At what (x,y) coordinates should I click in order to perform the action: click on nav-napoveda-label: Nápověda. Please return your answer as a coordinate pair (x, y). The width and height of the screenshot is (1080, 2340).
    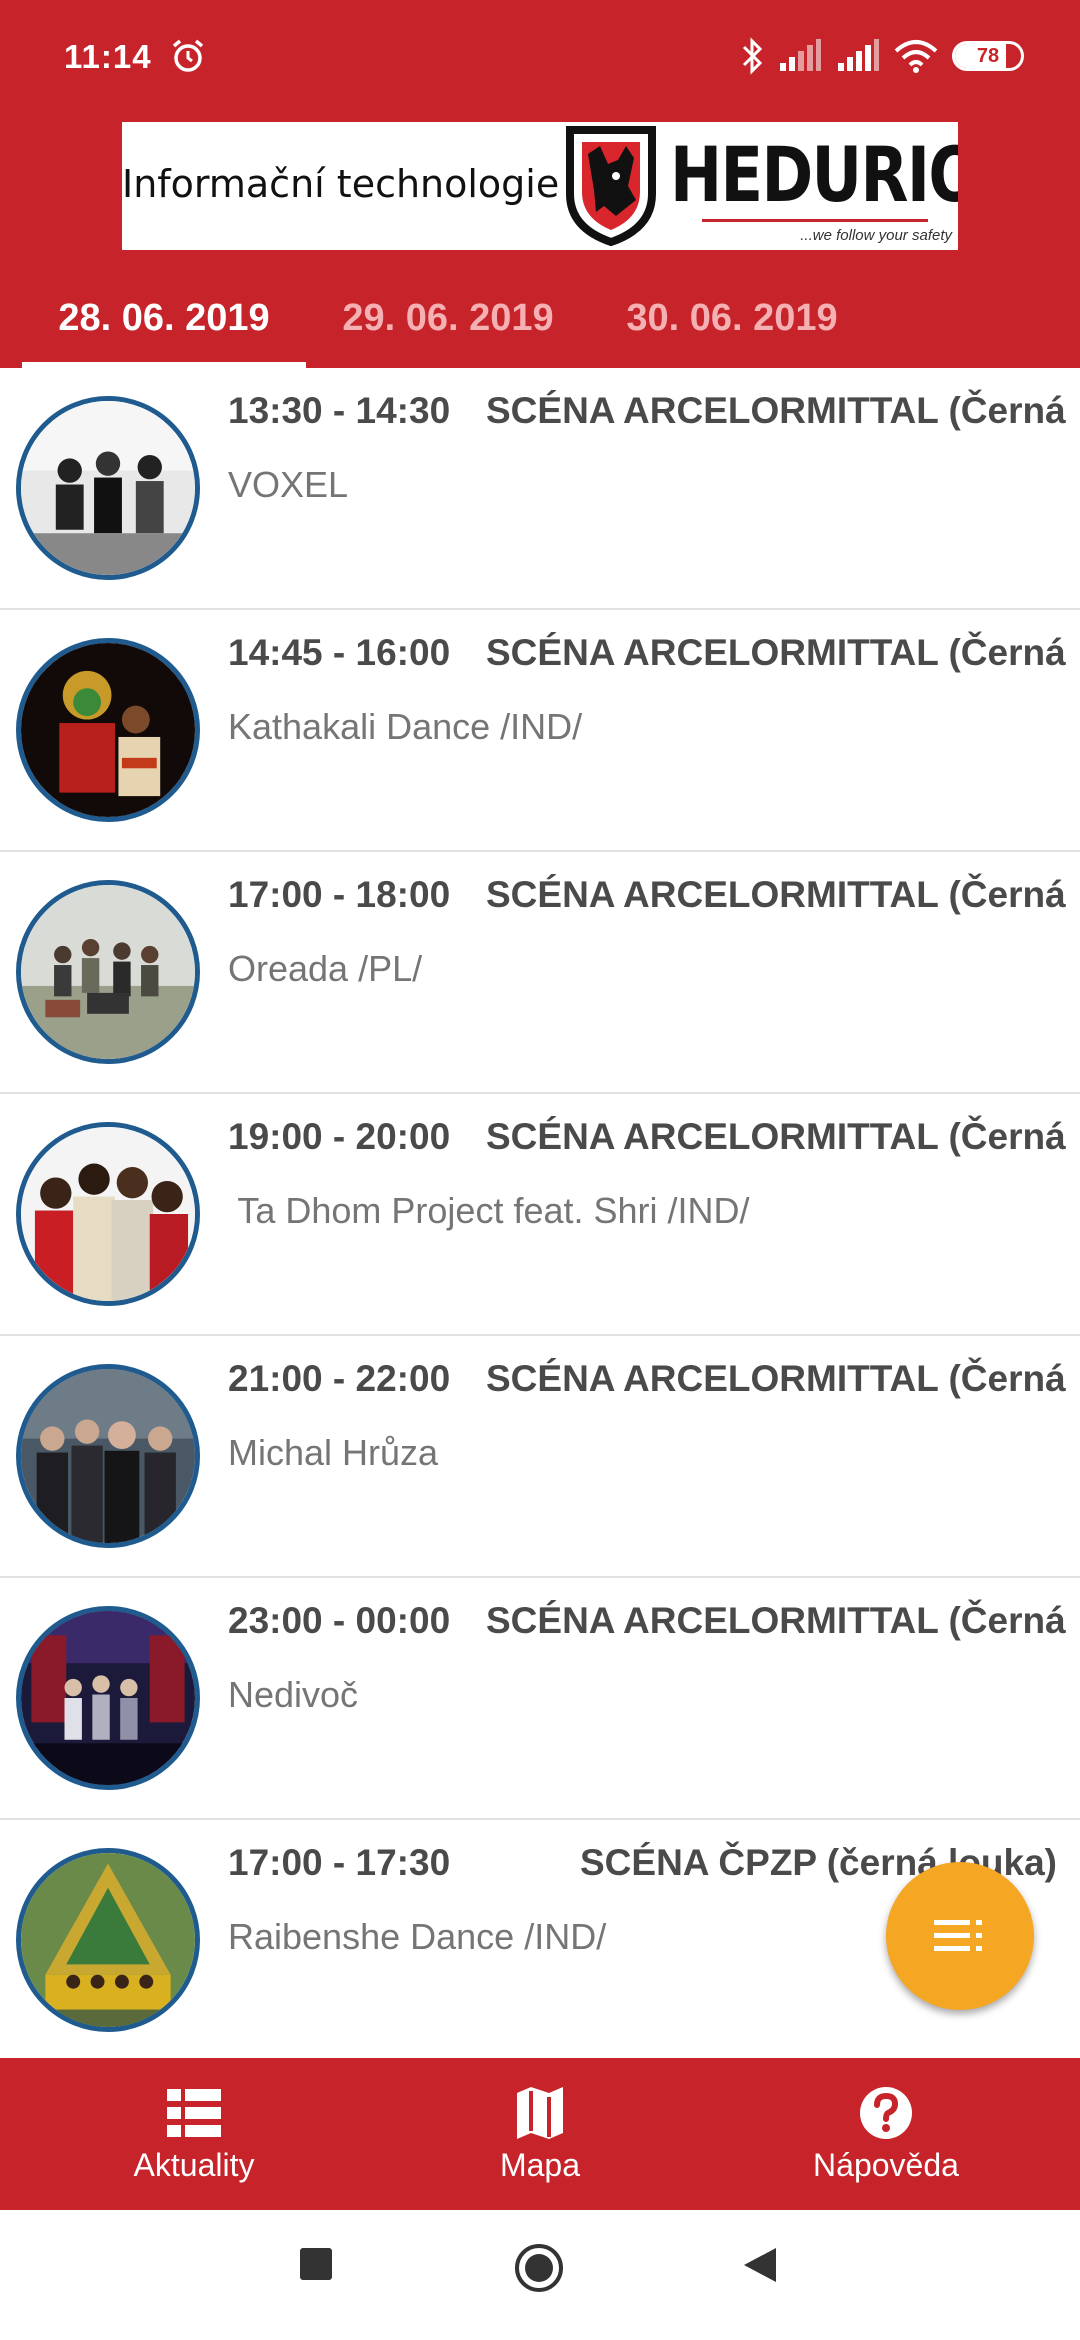
    Looking at the image, I should click on (886, 2164).